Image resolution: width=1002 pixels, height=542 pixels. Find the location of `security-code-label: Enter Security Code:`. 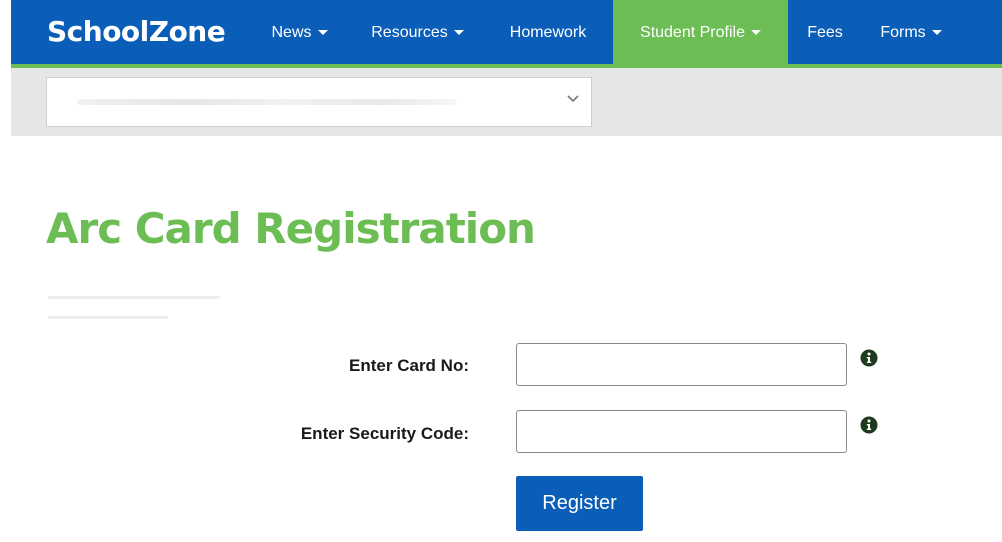

security-code-label: Enter Security Code: is located at coordinates (384, 433).